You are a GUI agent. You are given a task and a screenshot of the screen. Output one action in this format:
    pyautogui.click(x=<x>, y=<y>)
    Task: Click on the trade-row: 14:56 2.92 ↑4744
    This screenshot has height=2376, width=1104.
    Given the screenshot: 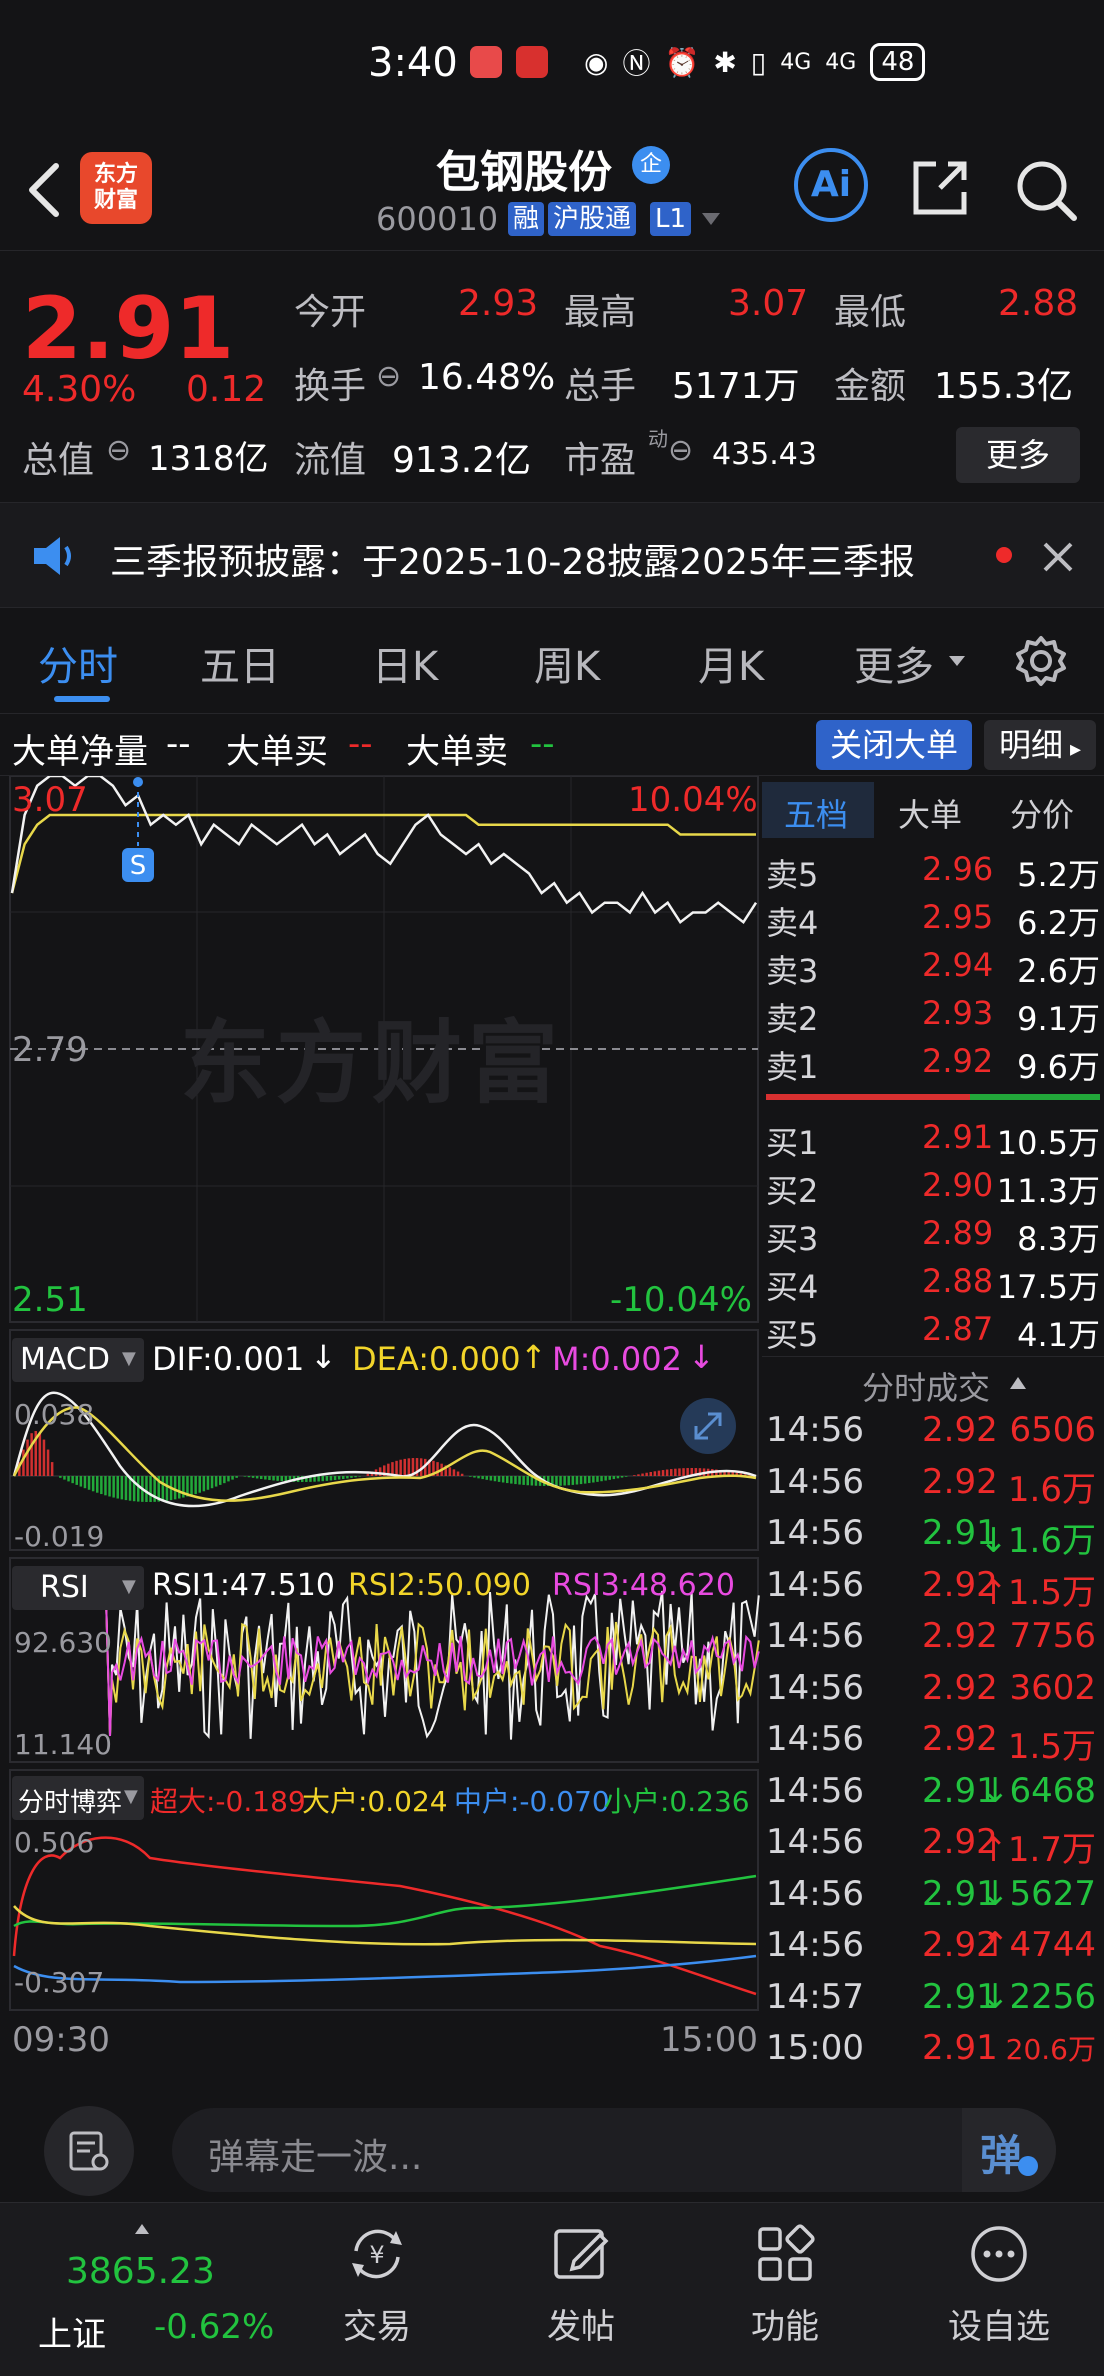 What is the action you would take?
    pyautogui.click(x=933, y=1950)
    